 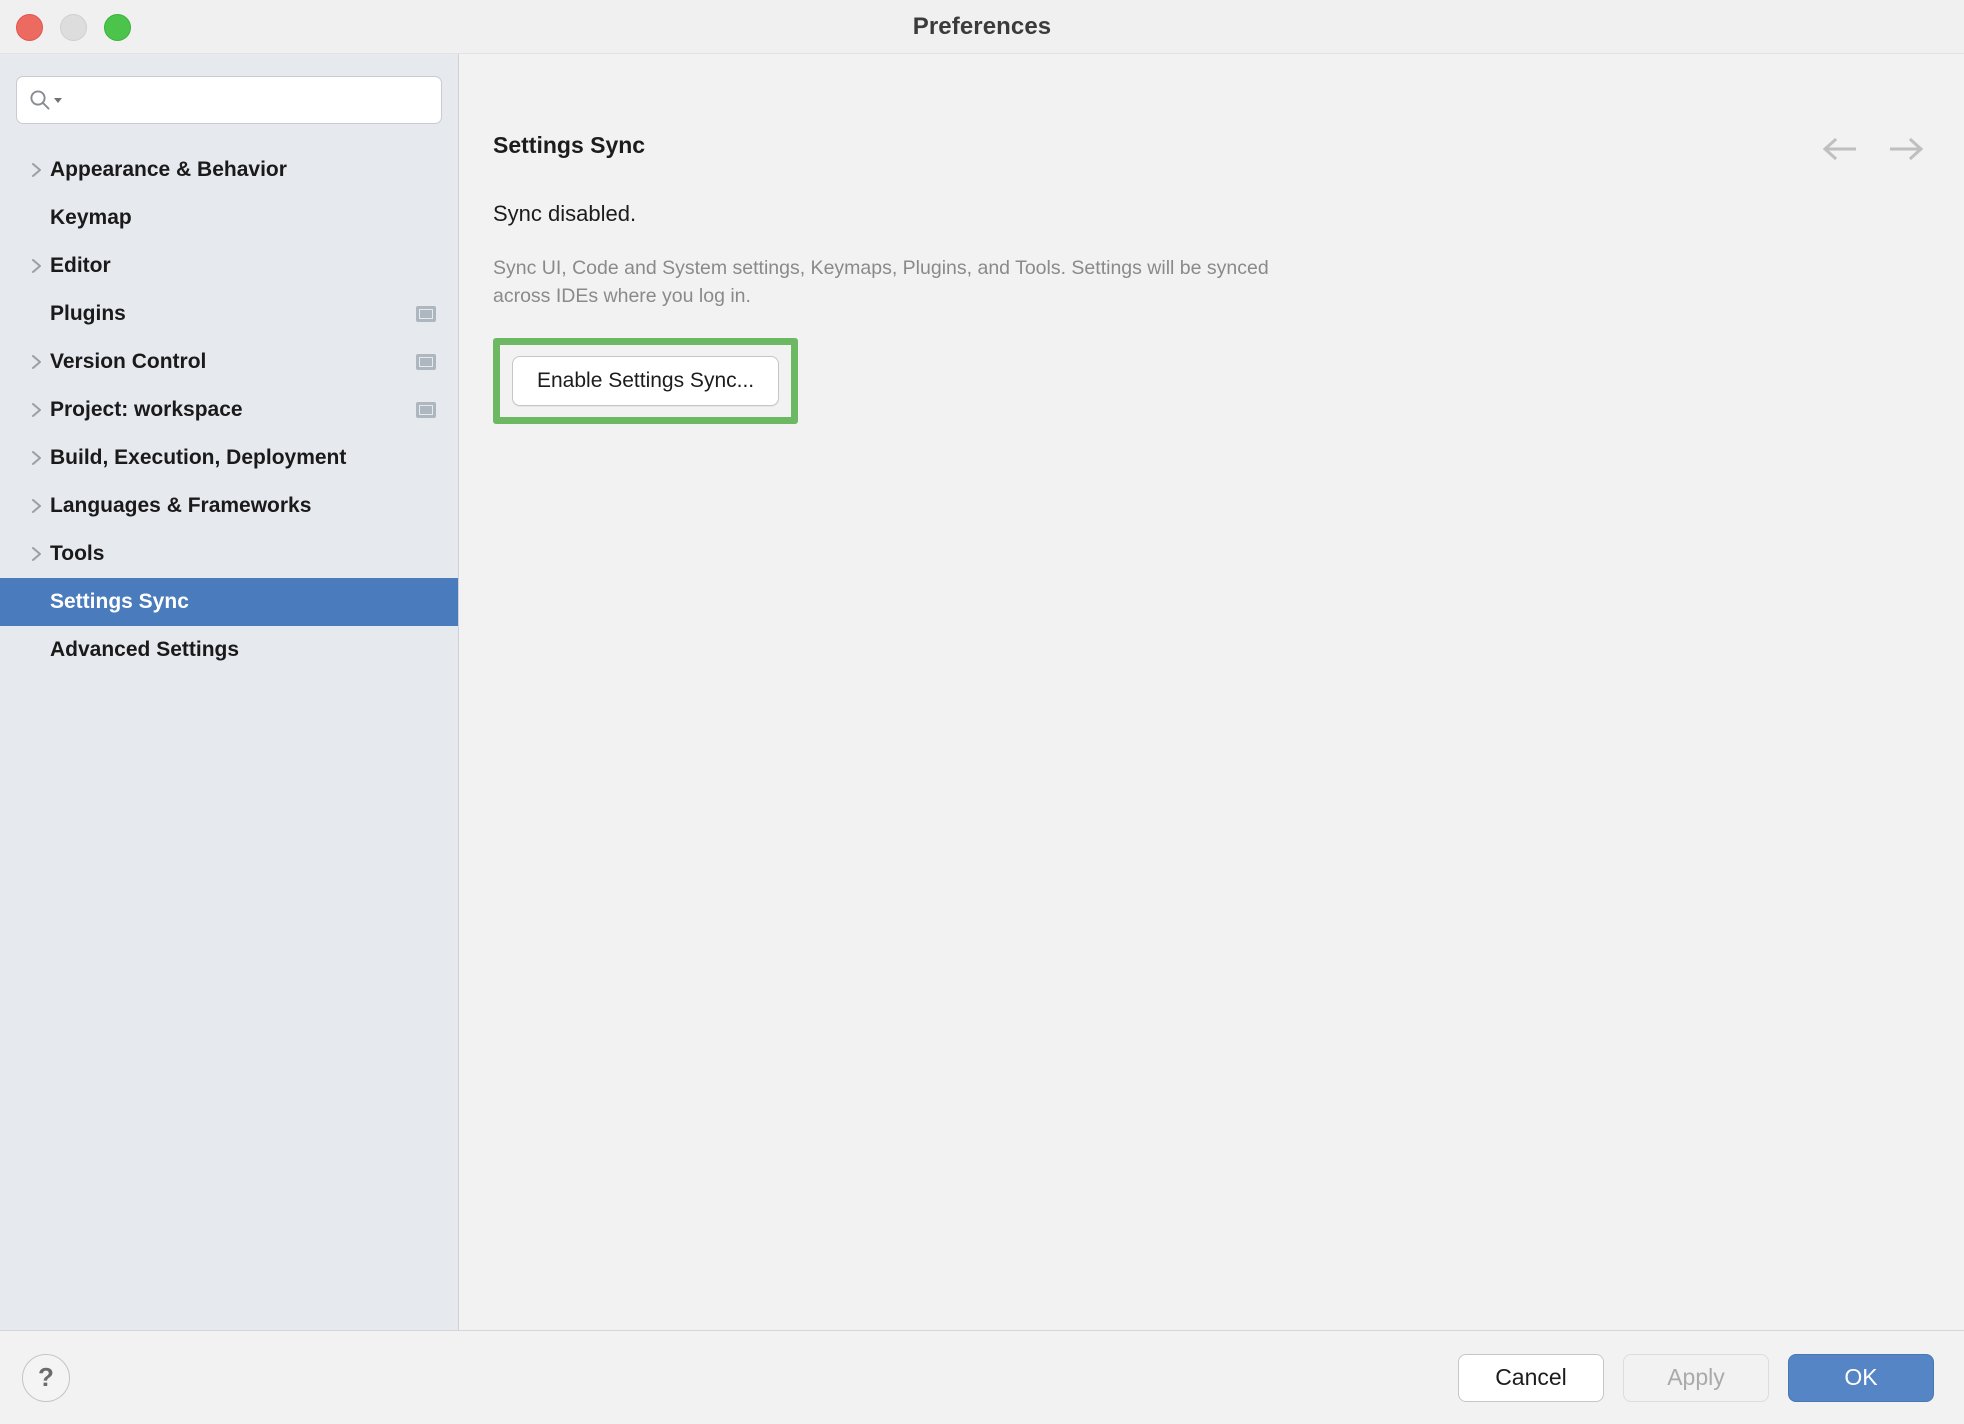 I want to click on navigation-arrows, so click(x=1873, y=151).